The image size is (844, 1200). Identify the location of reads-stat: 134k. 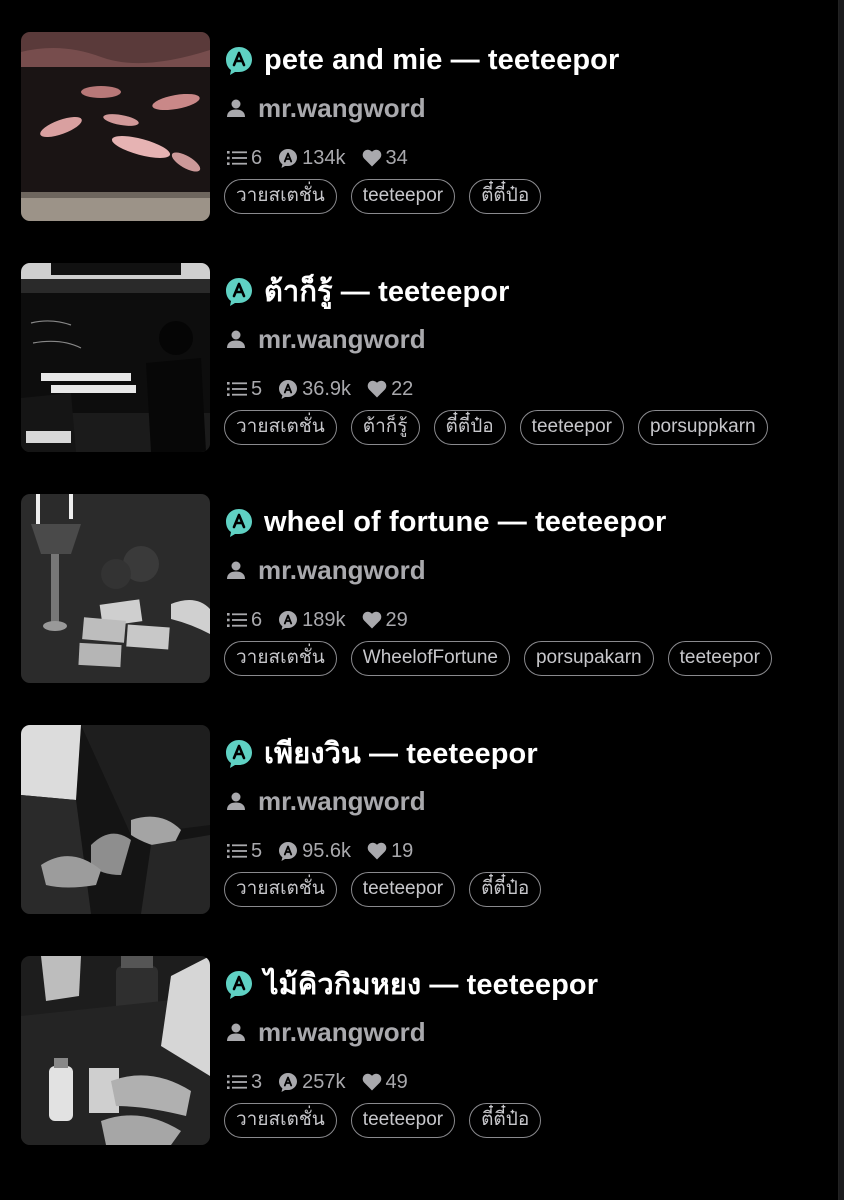
(312, 158).